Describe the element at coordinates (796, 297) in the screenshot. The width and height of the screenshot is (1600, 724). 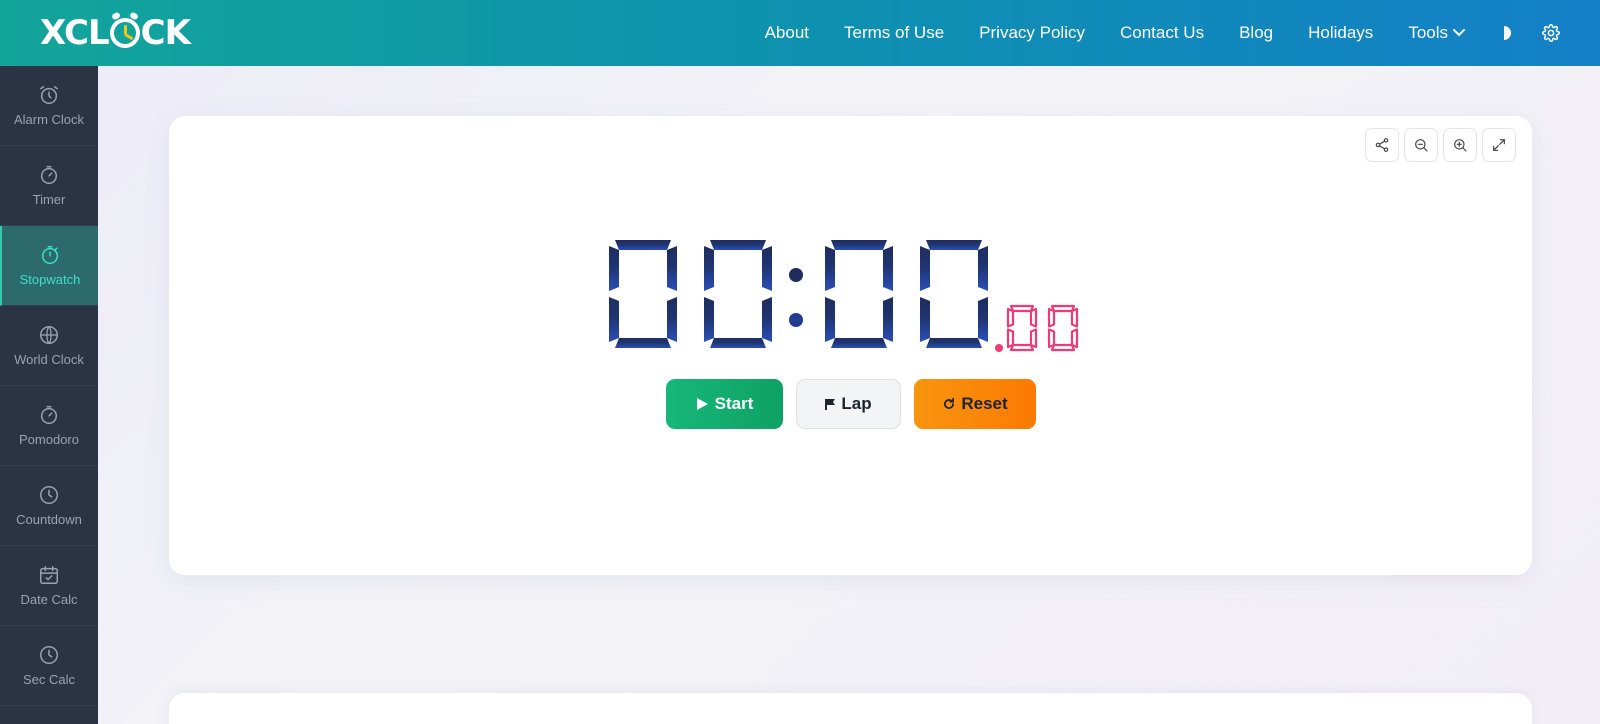
I see `colon-separator` at that location.